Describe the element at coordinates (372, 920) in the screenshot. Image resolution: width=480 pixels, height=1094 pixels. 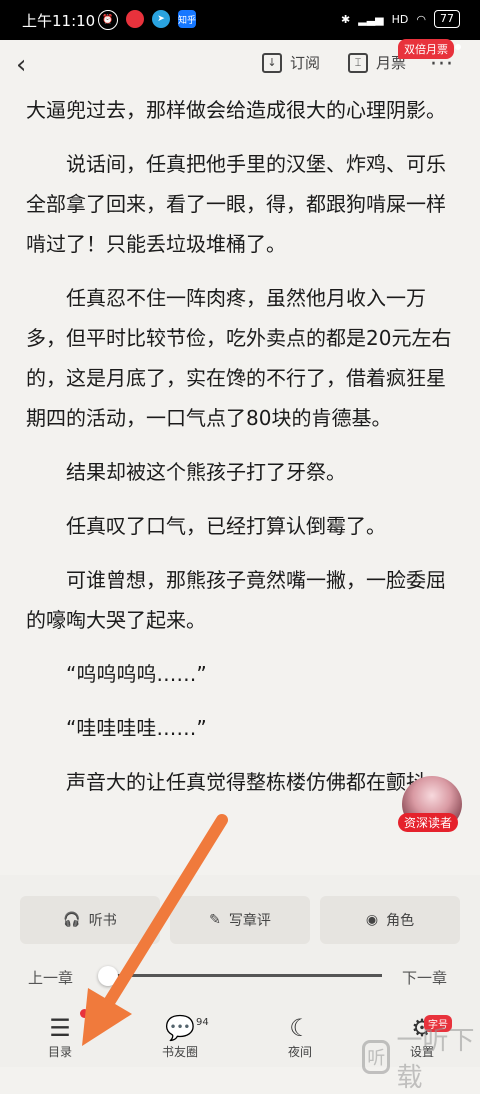
I see `owl-icon: ◉` at that location.